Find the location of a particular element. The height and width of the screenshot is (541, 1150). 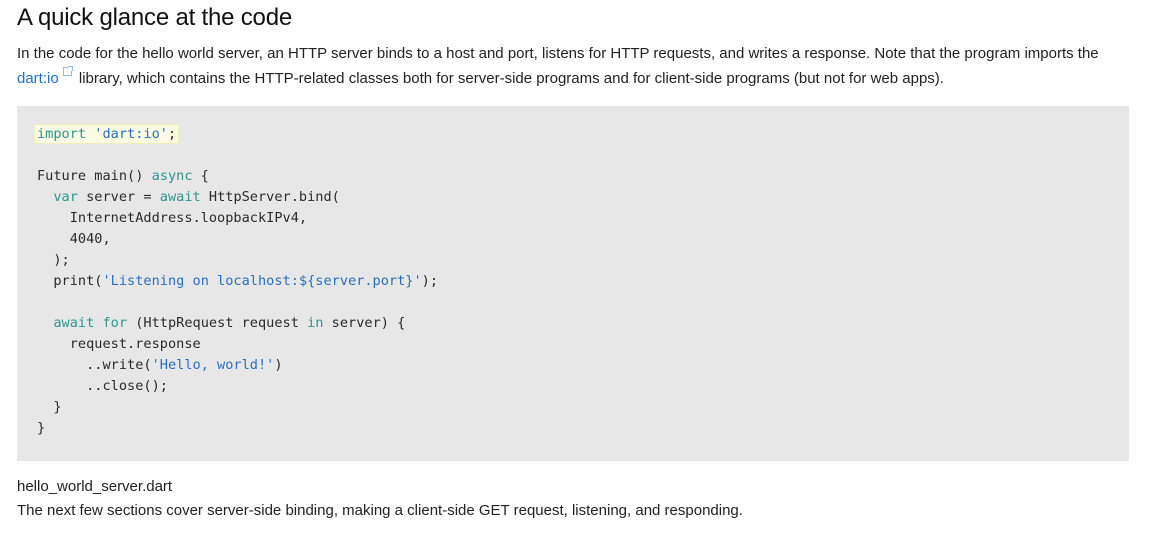

external-link-icon is located at coordinates (67, 70).